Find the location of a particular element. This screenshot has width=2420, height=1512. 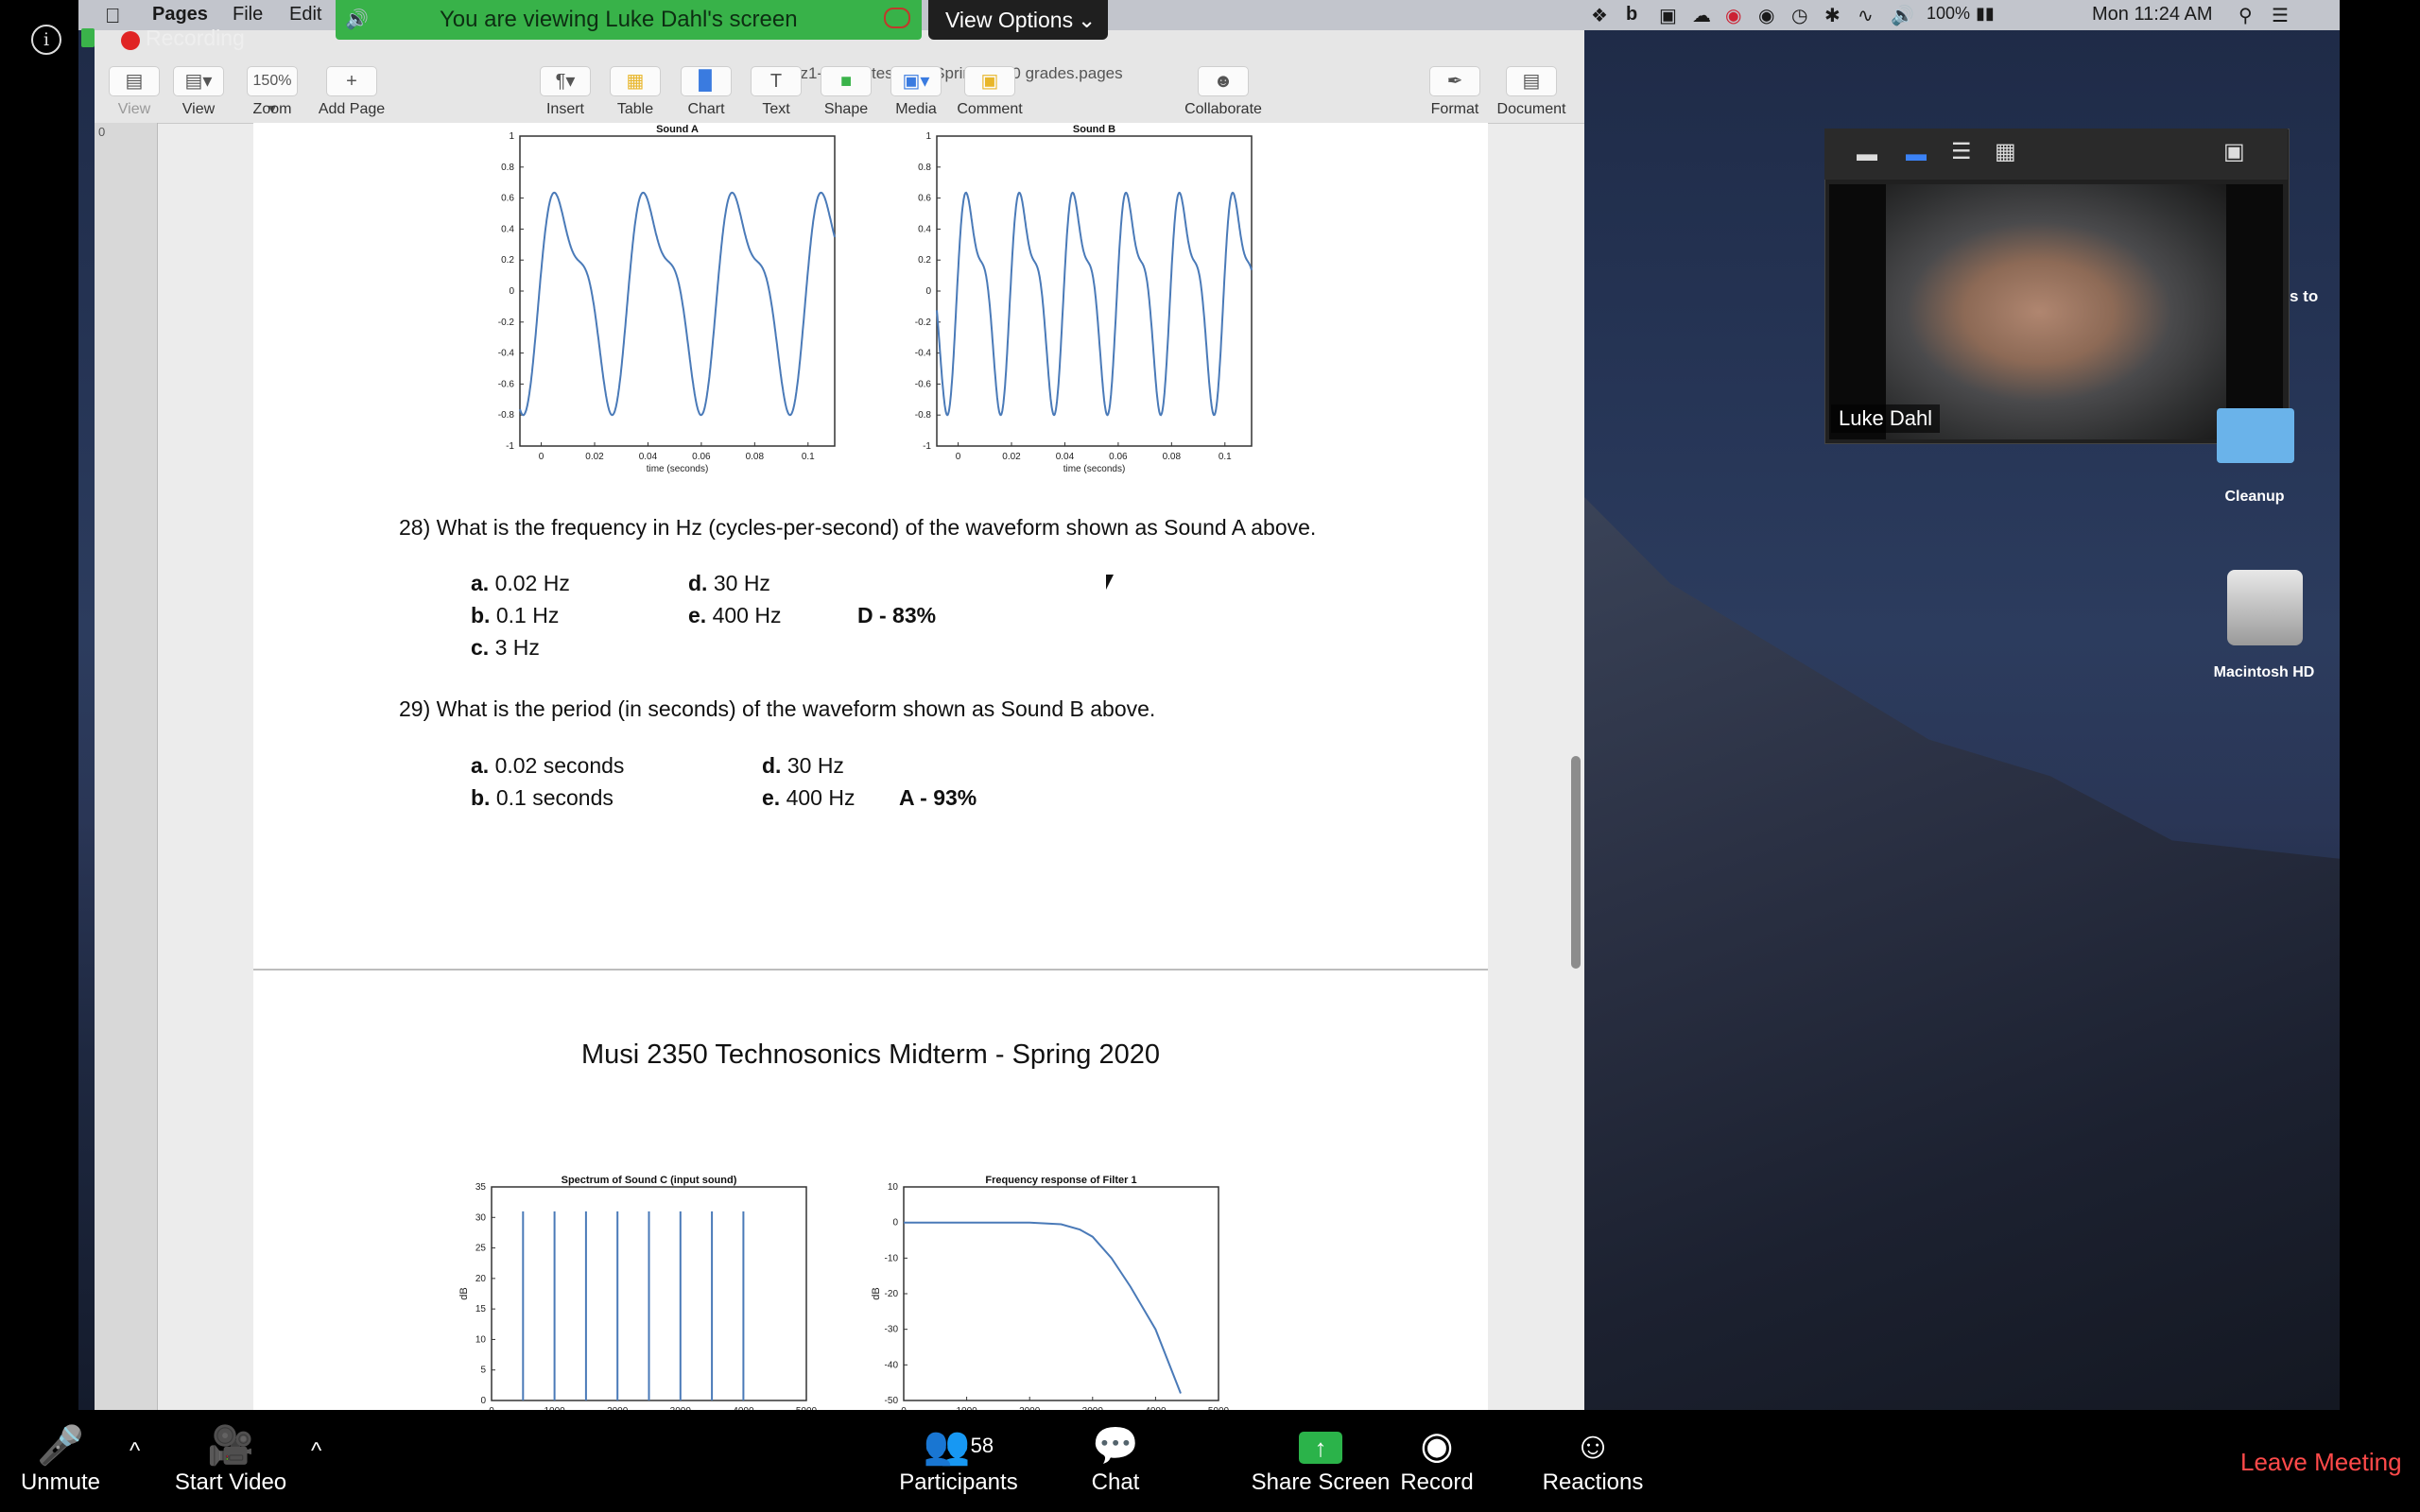

share-screen-label: Share Screen is located at coordinates (1321, 1482).